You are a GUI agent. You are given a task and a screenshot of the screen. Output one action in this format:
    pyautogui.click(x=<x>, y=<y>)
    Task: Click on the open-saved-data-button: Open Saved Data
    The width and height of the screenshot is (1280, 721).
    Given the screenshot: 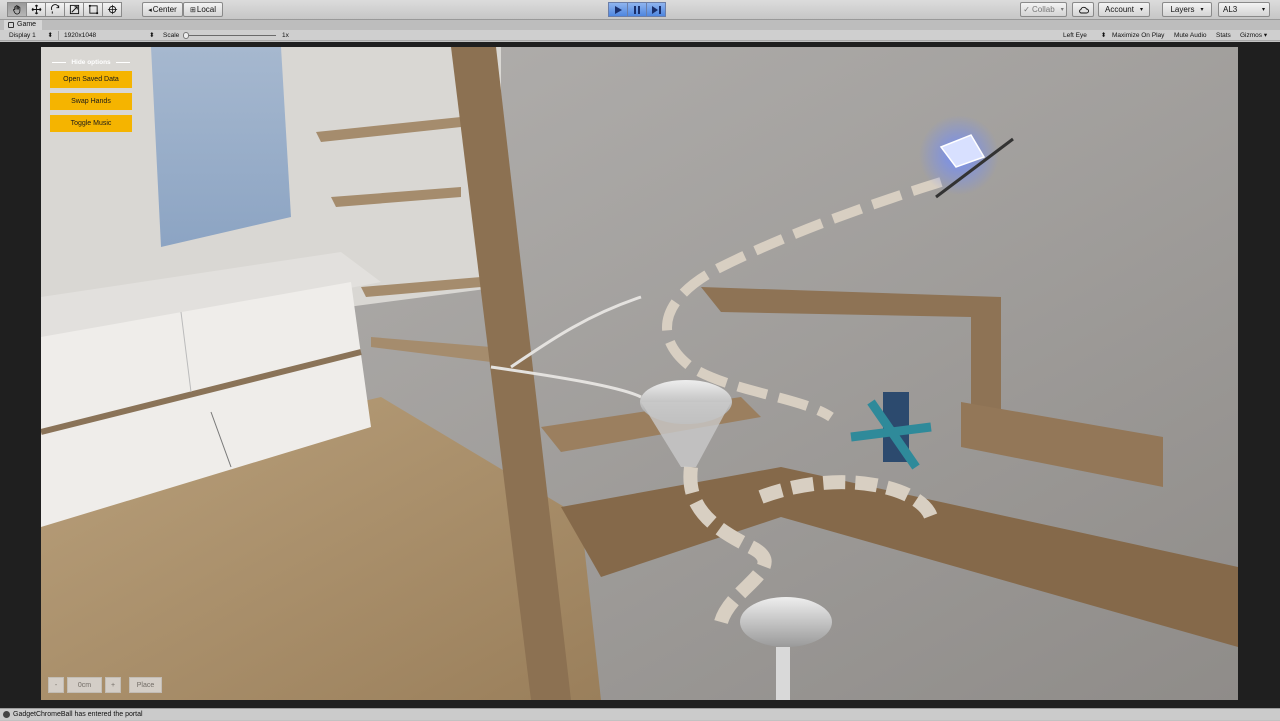 What is the action you would take?
    pyautogui.click(x=91, y=79)
    